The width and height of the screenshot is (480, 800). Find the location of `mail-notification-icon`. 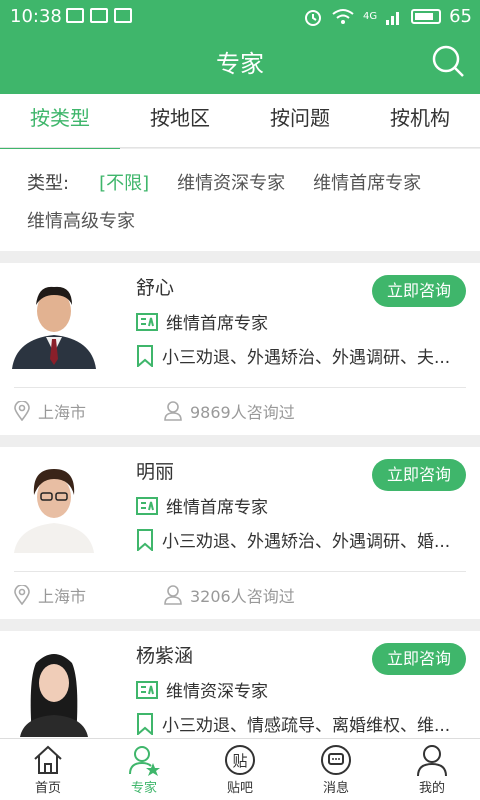

mail-notification-icon is located at coordinates (123, 15).